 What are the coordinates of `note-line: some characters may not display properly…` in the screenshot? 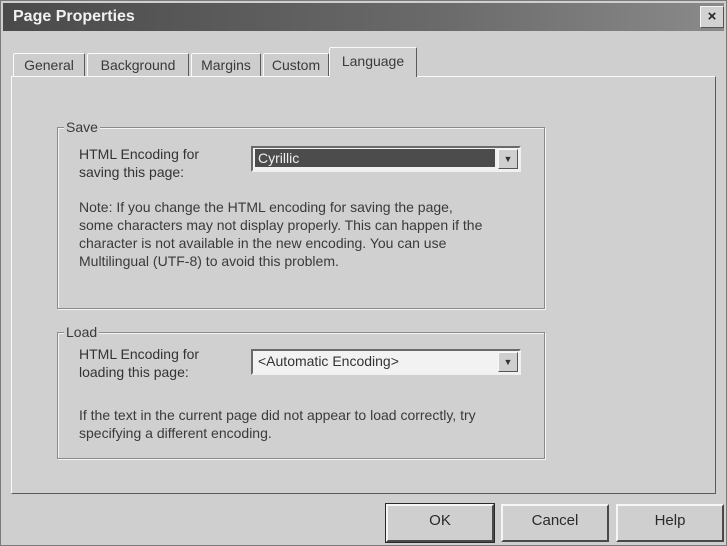 It's located at (281, 225).